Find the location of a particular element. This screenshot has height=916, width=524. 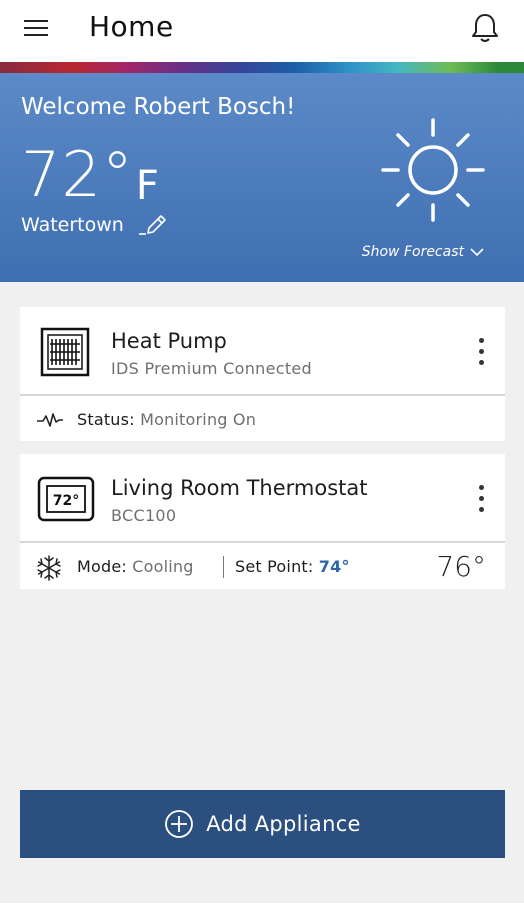

temperature-unit: F is located at coordinates (147, 186).